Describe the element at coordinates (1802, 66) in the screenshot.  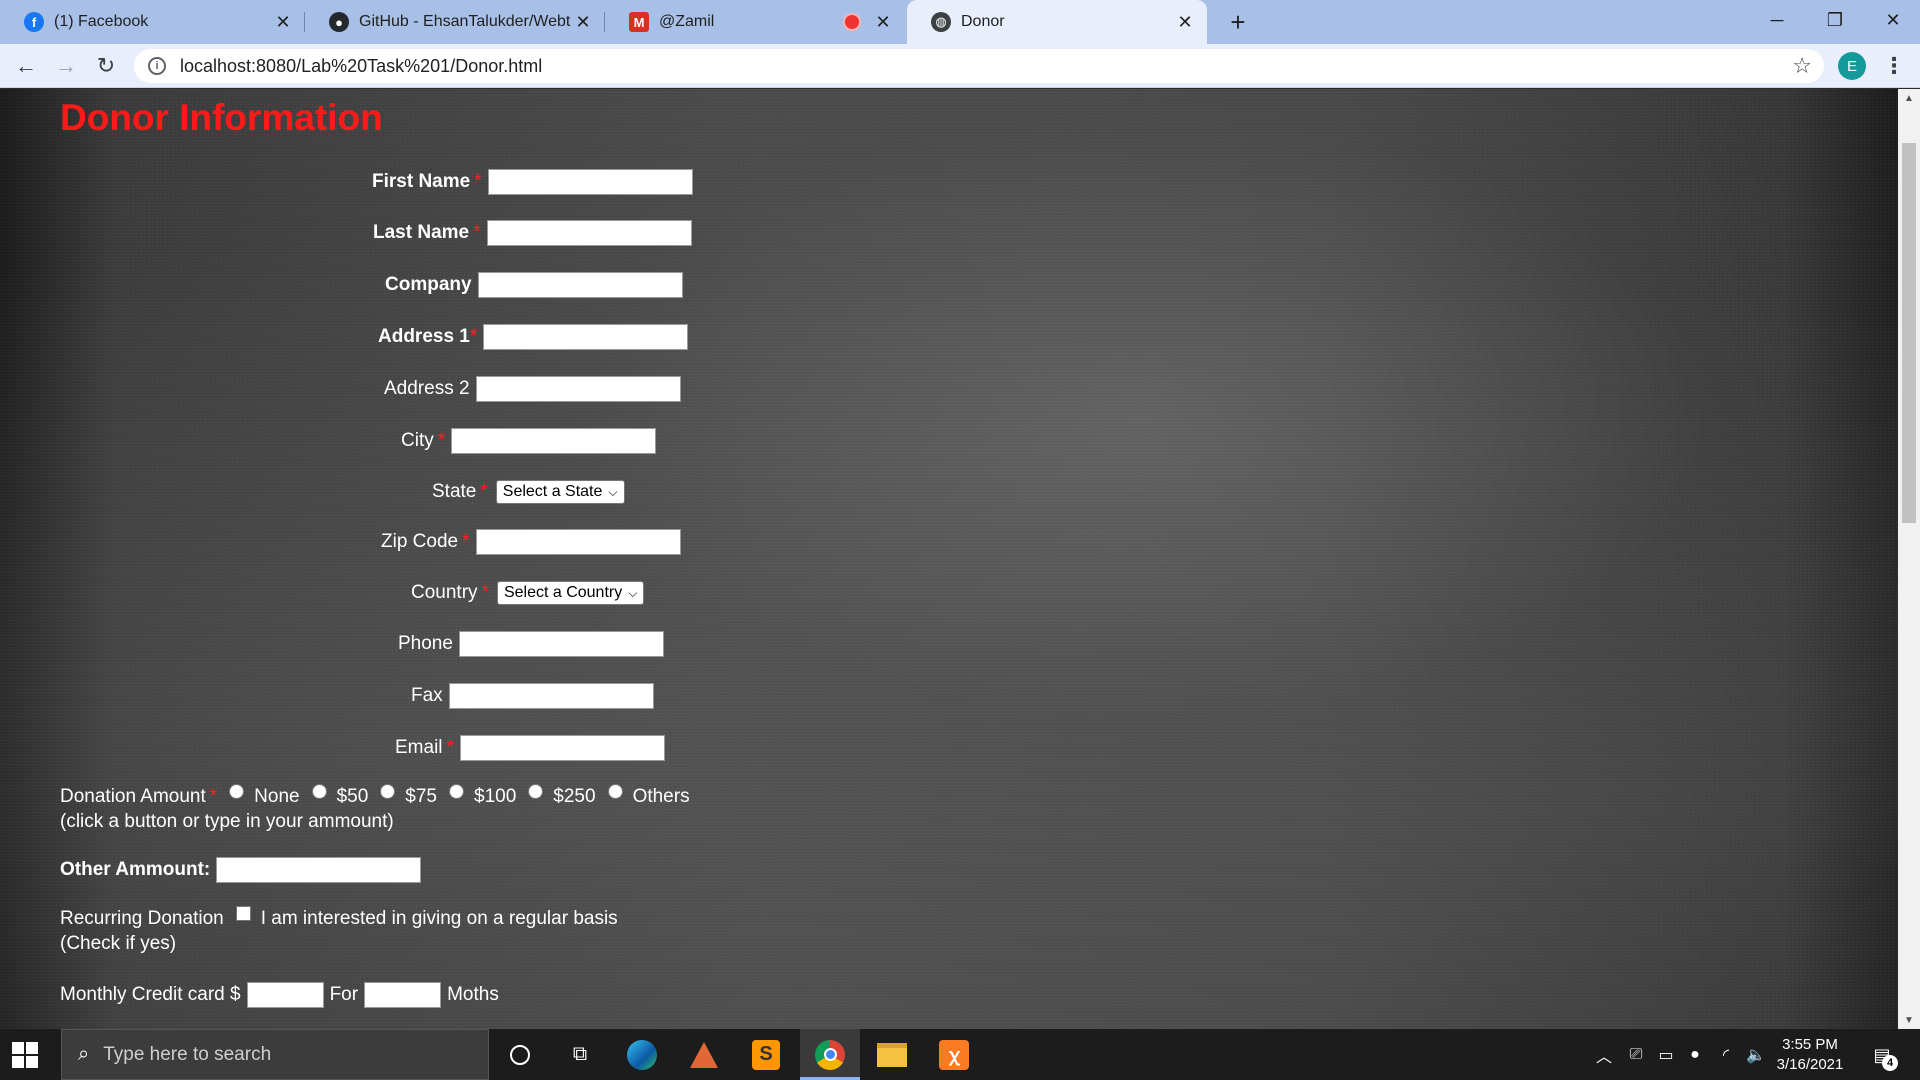
I see `bookmark-star-icon: ☆` at that location.